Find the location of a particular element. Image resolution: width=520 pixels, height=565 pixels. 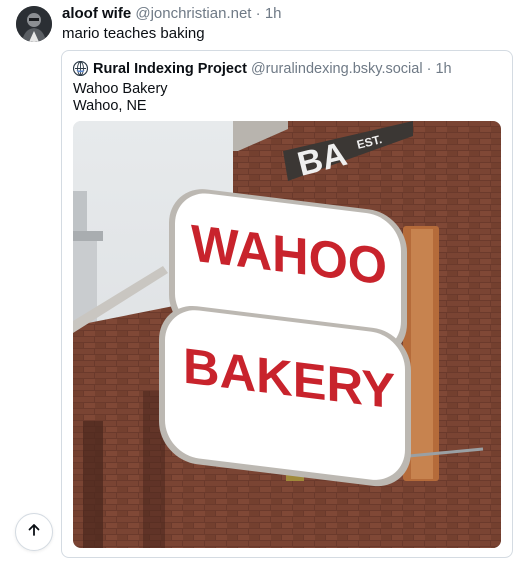

quote-text-line-2: Wahoo, NE is located at coordinates (110, 106).